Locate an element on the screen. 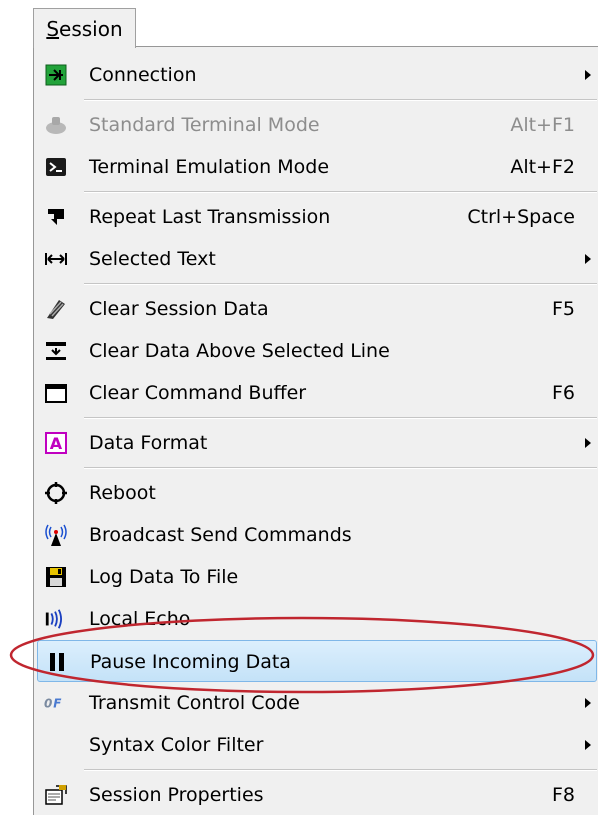  terminal-emulation-icon is located at coordinates (56, 167).